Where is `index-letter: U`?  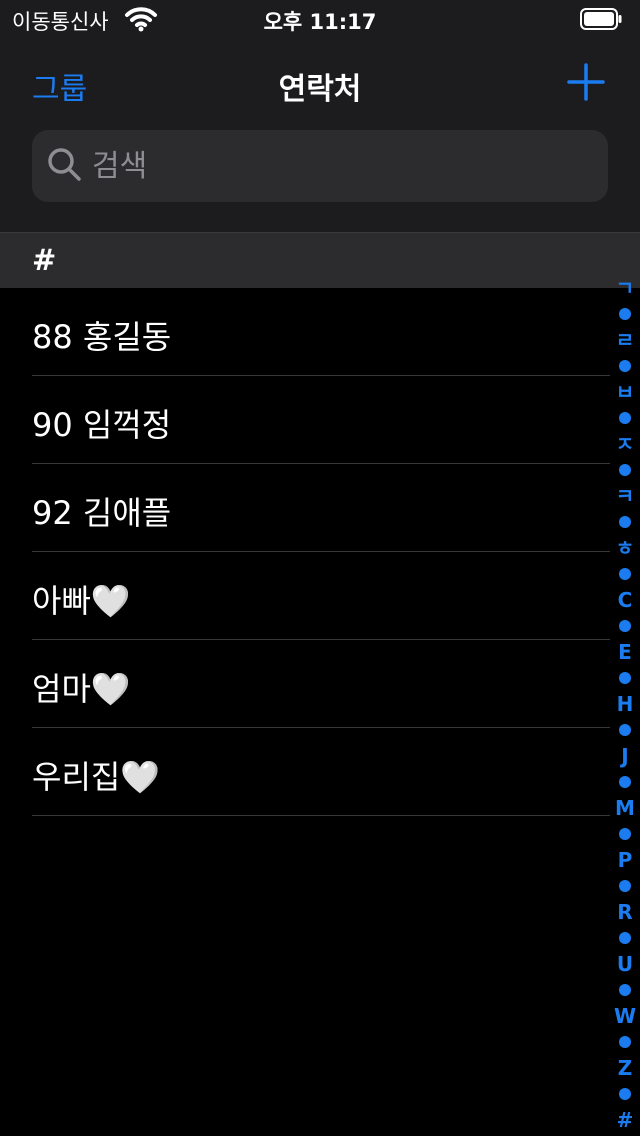
index-letter: U is located at coordinates (625, 964).